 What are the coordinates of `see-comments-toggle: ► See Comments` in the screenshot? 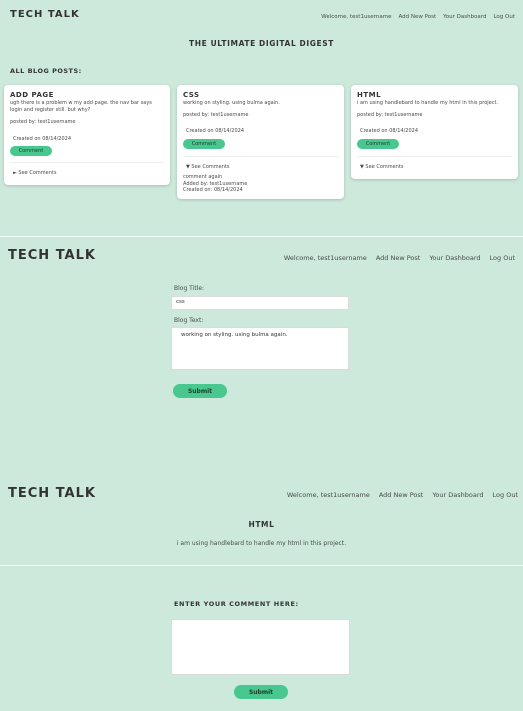 It's located at (34, 173).